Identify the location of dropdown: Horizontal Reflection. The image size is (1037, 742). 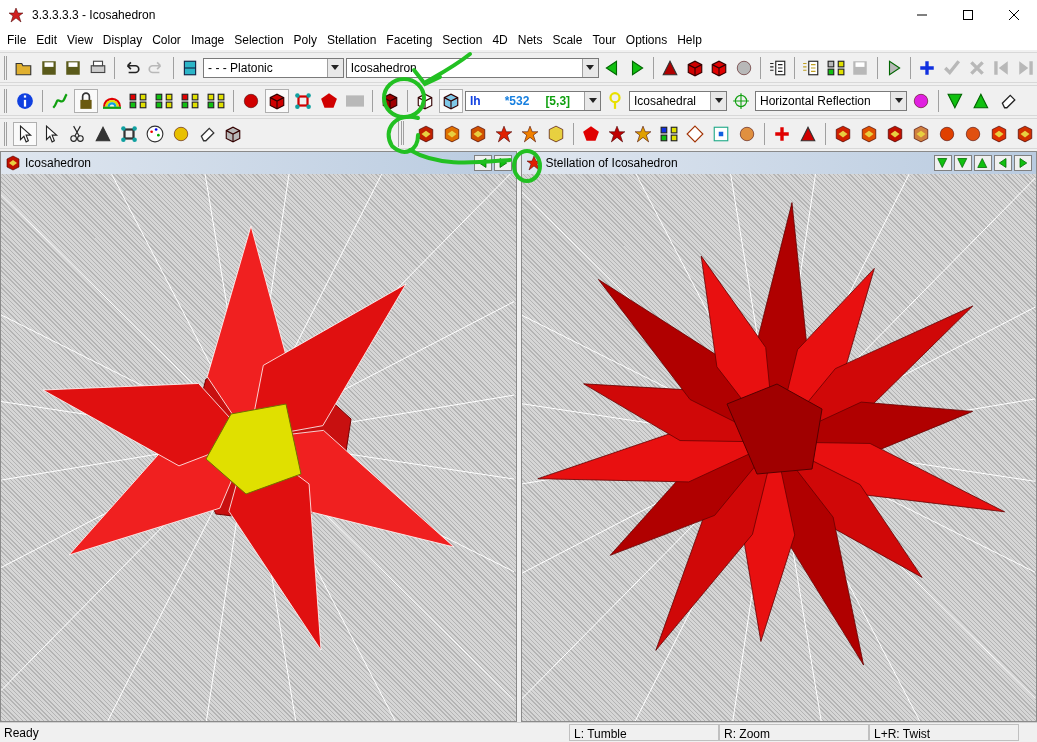
(831, 100).